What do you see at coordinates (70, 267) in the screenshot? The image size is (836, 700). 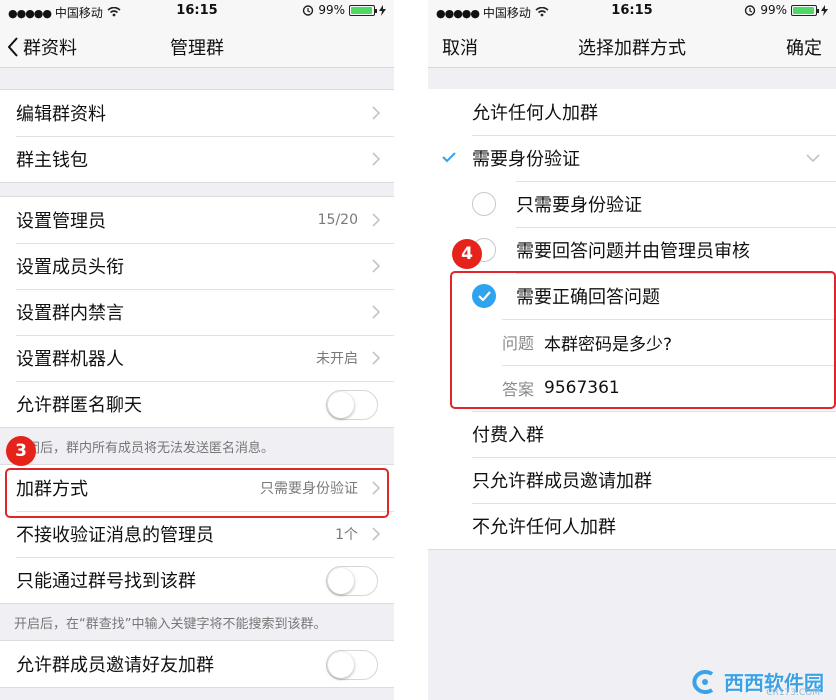 I see `row-label: 设置成员头衔` at bounding box center [70, 267].